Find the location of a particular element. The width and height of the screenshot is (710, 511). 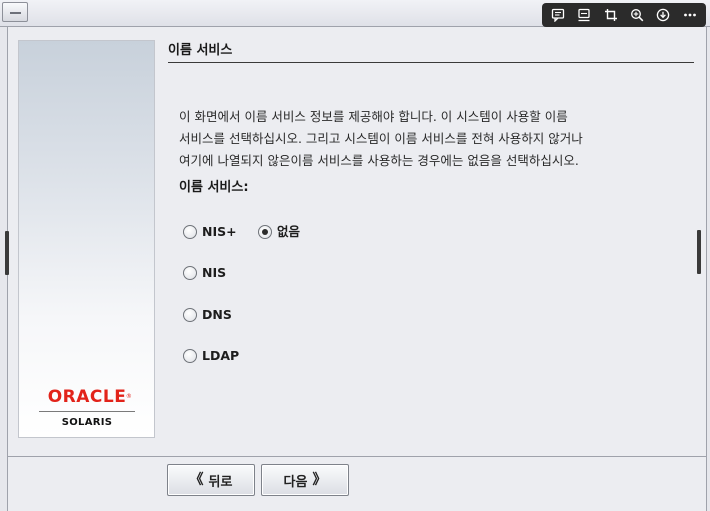

name-service-label: 이름 서비스: is located at coordinates (214, 187).